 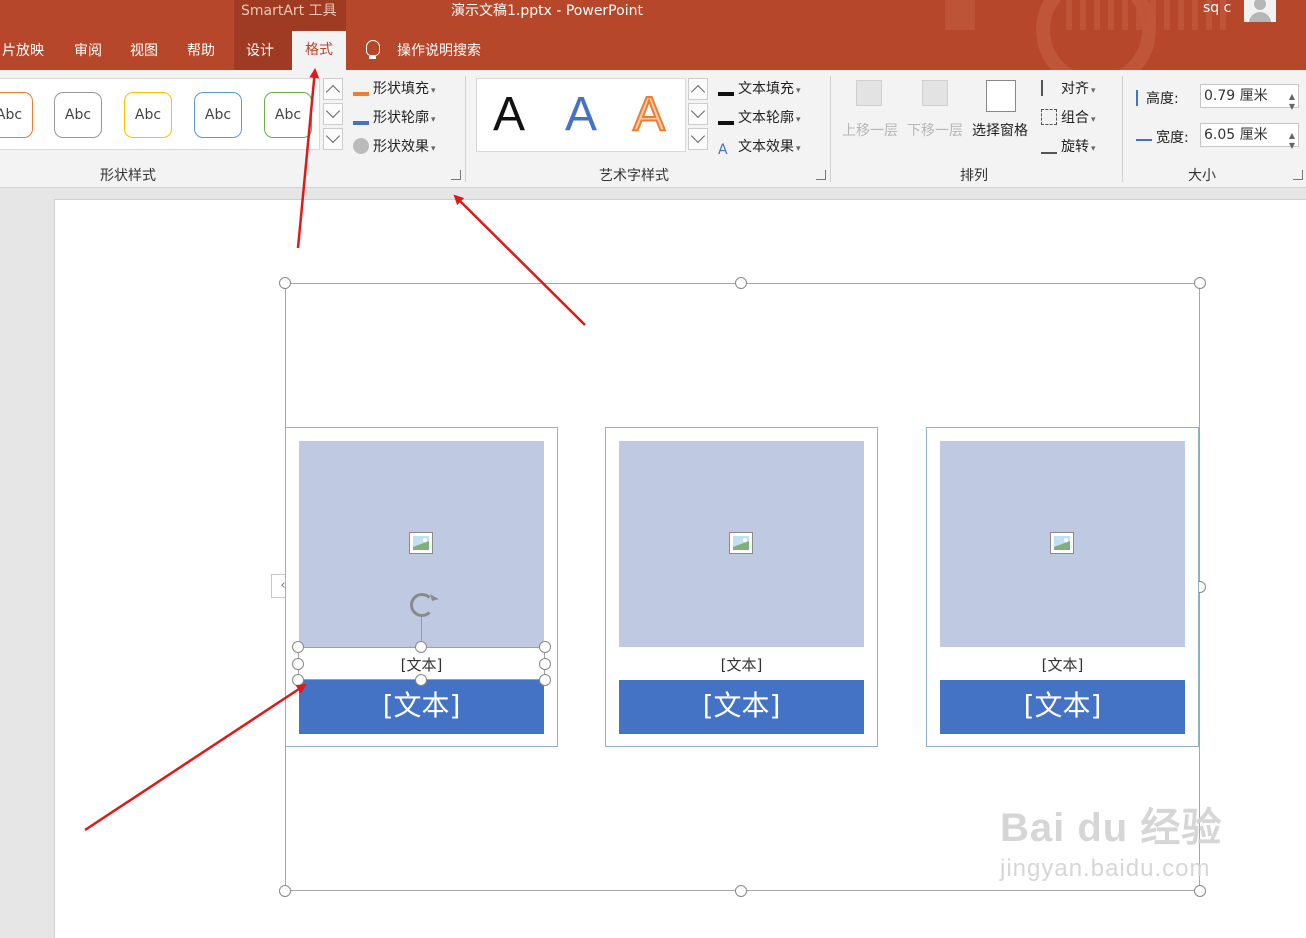 I want to click on bring-forward-icon, so click(x=869, y=93).